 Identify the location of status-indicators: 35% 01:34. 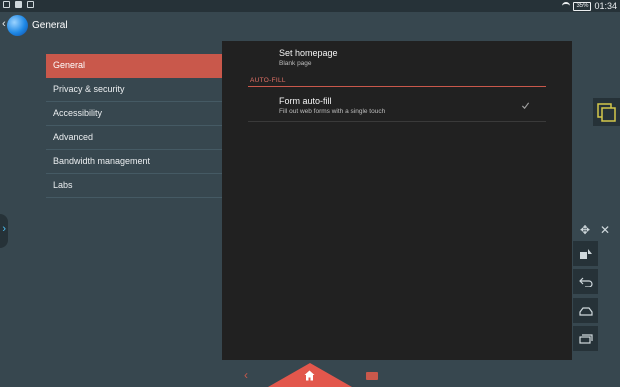
(589, 6).